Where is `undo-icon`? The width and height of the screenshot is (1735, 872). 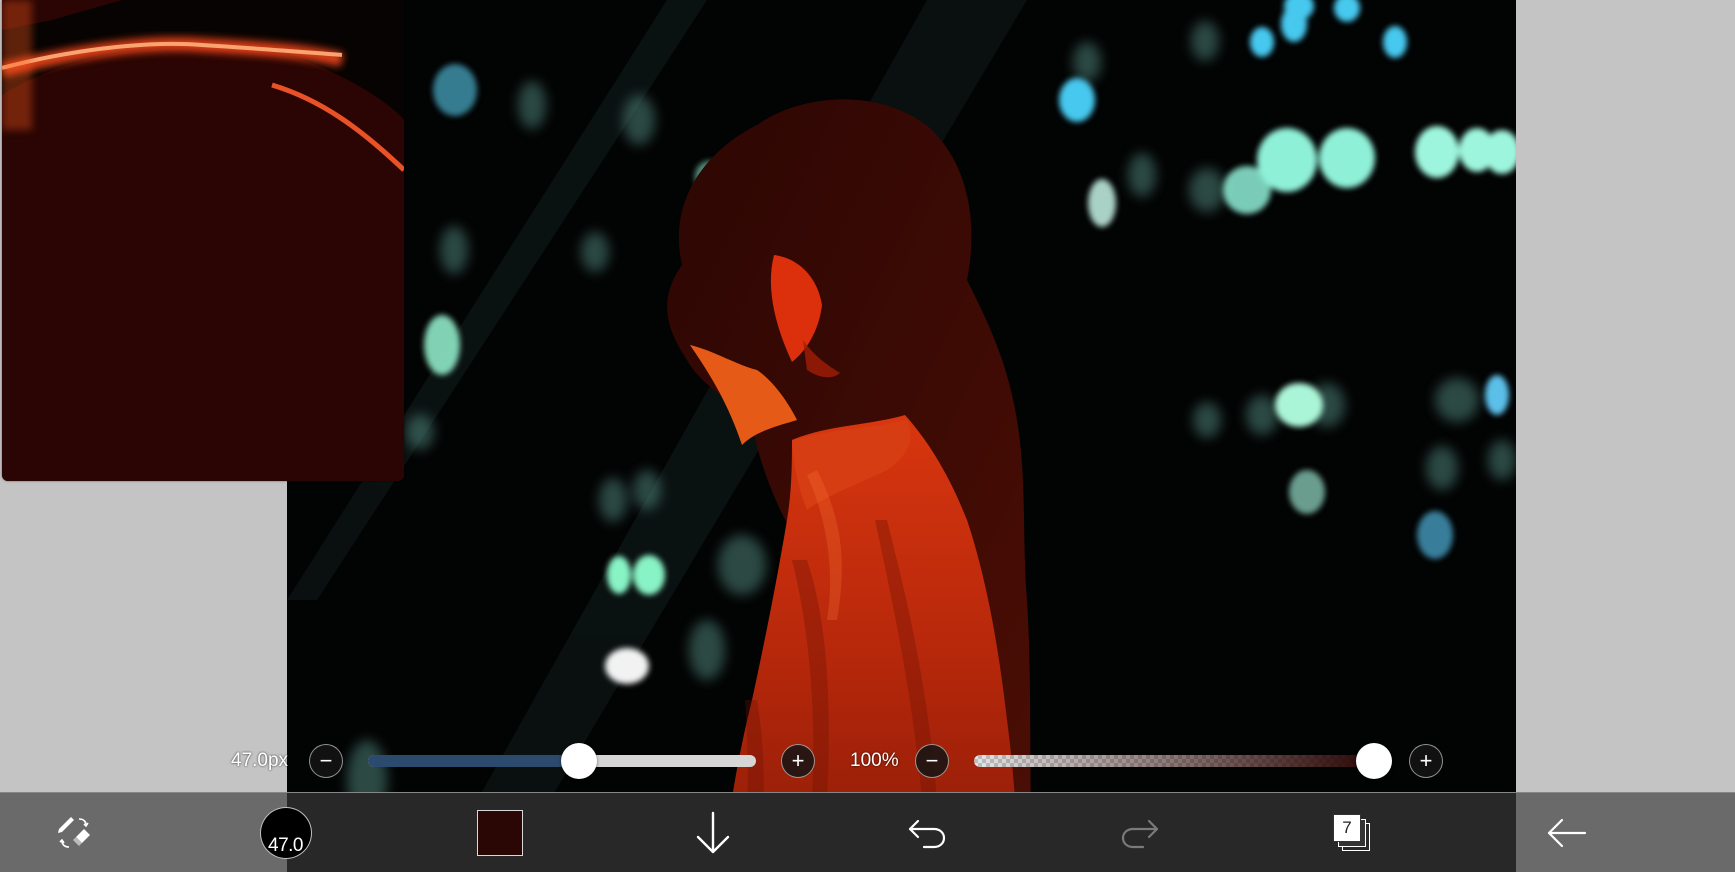 undo-icon is located at coordinates (927, 834).